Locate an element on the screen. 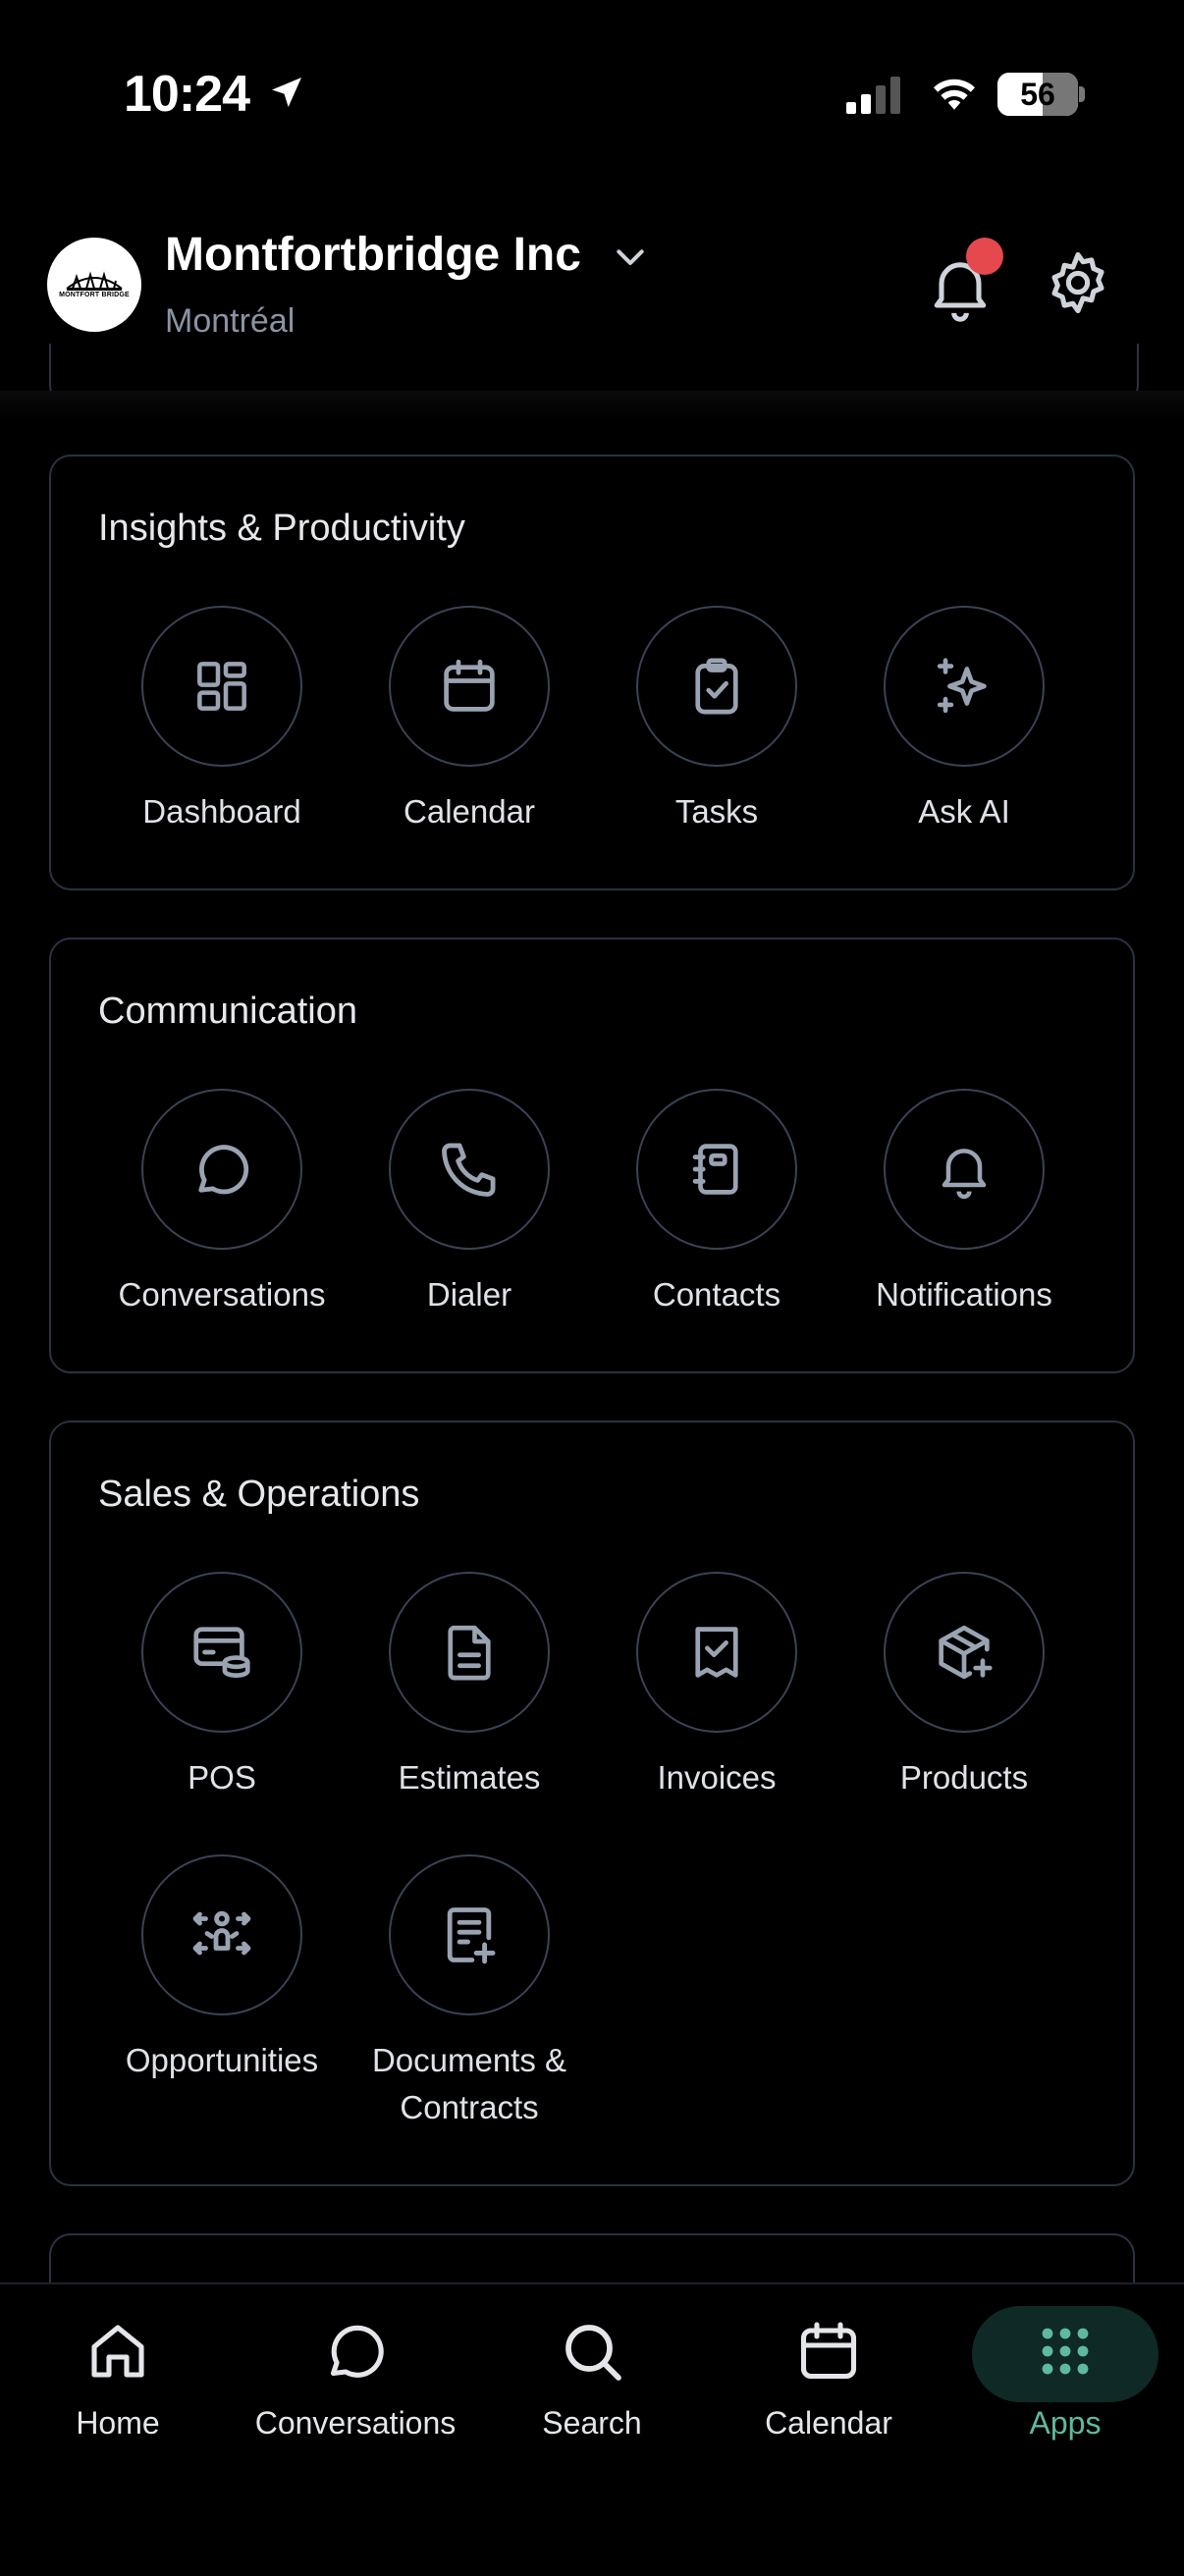 Image resolution: width=1184 pixels, height=2576 pixels. app-label: Invoices is located at coordinates (717, 1777).